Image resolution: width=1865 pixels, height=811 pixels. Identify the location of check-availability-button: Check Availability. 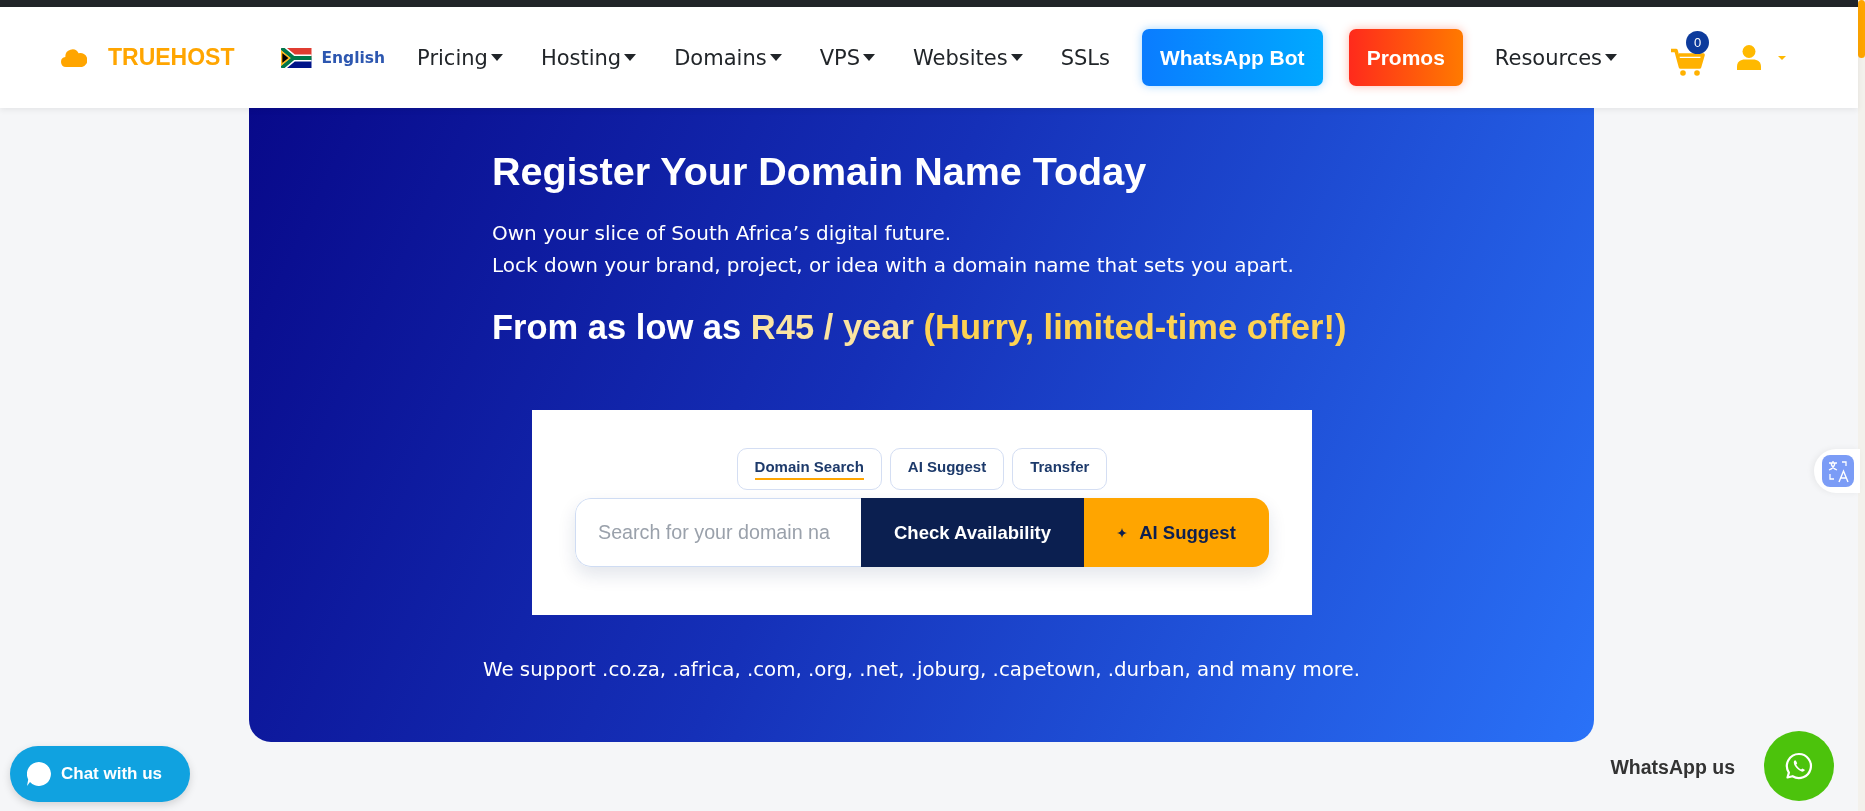
(972, 532).